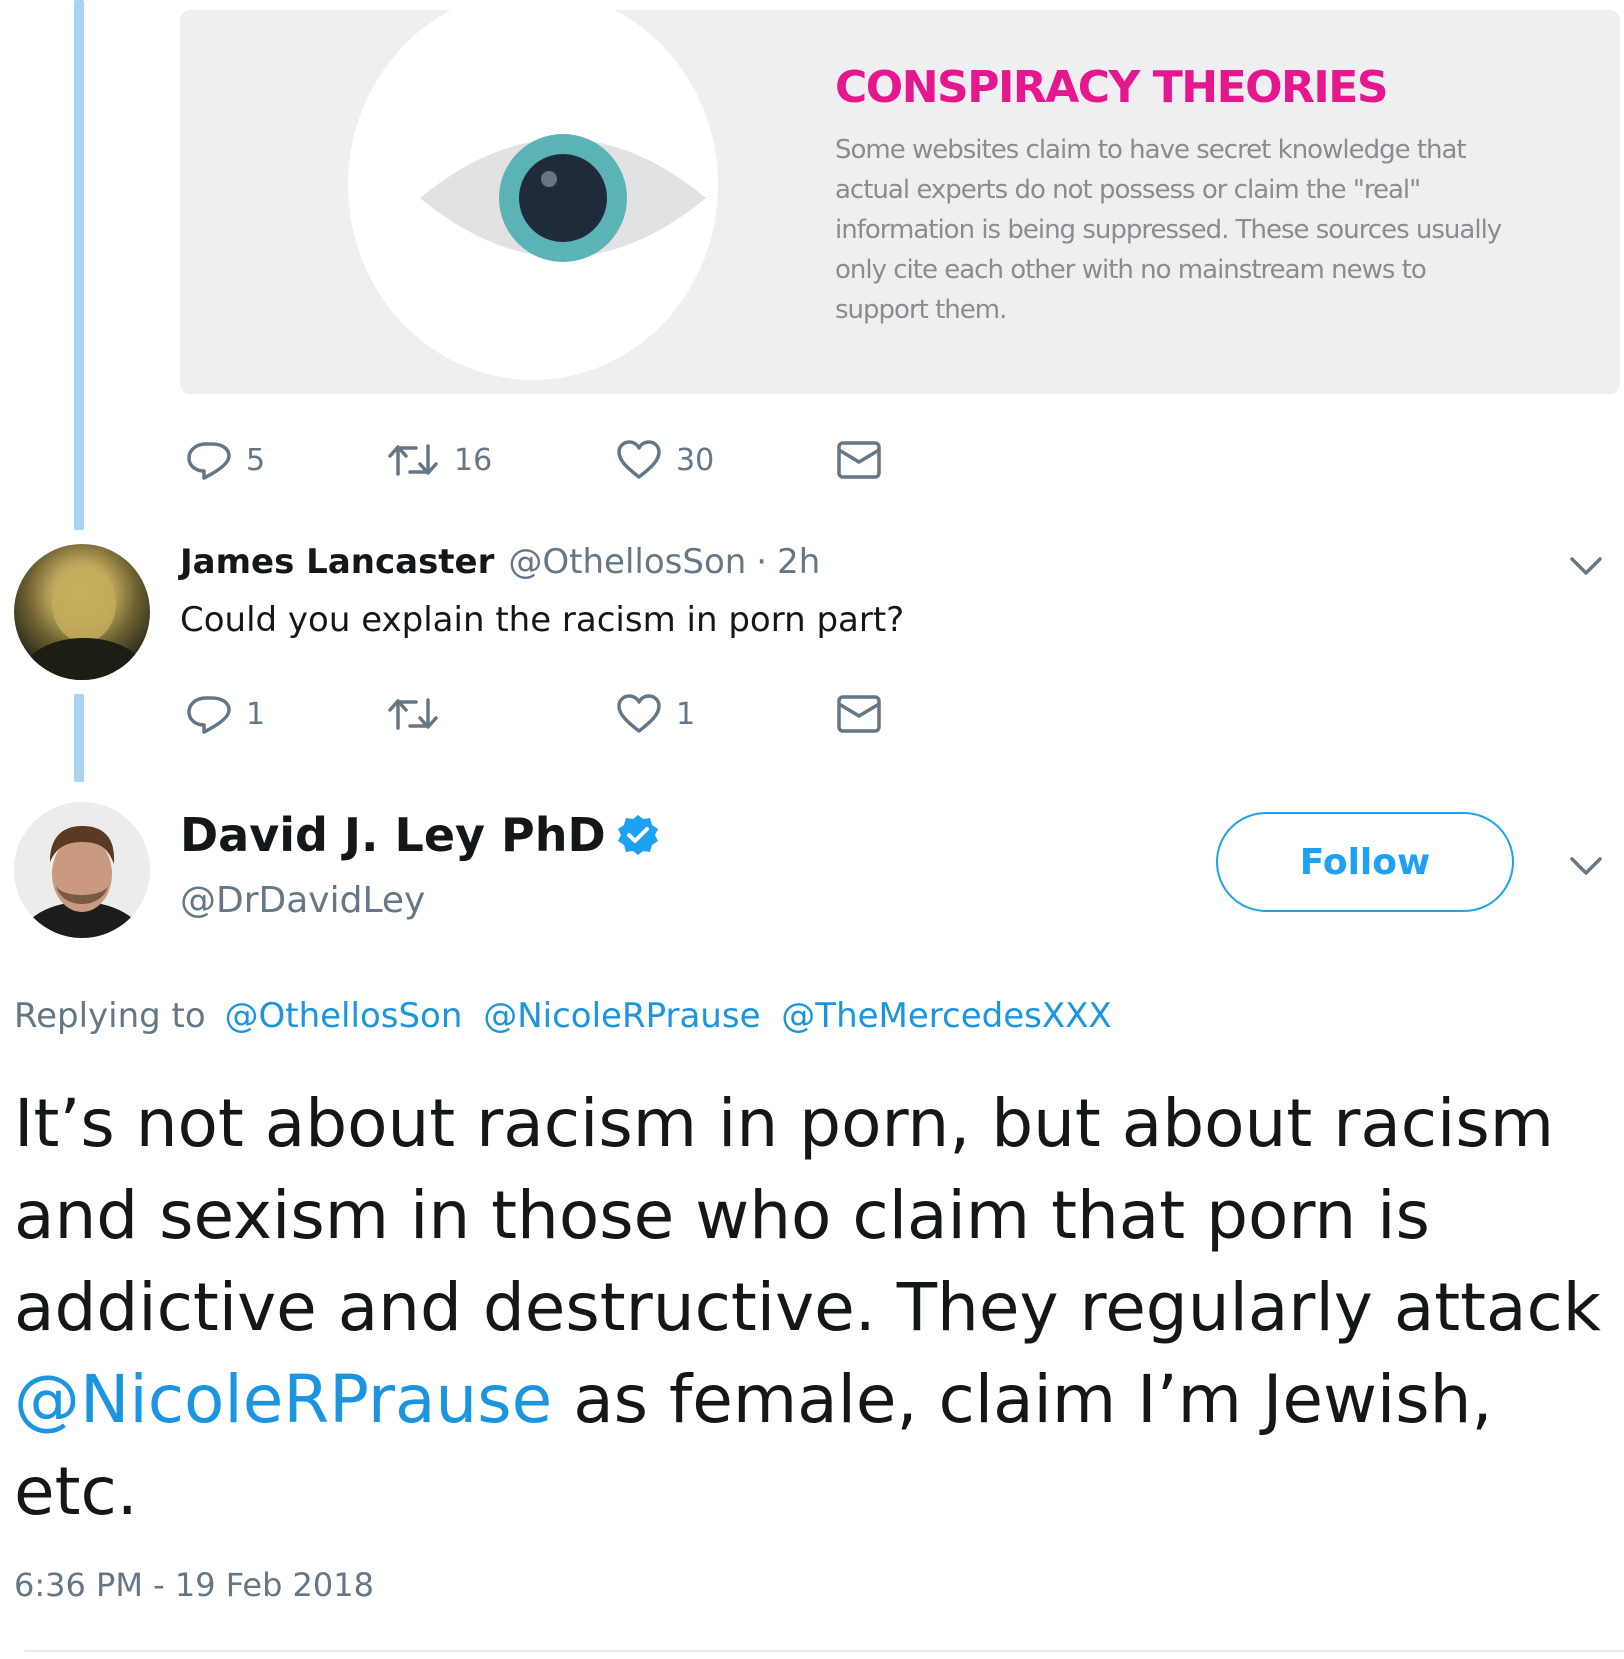  What do you see at coordinates (344, 1016) in the screenshot?
I see `mention-link: @OthellosSon` at bounding box center [344, 1016].